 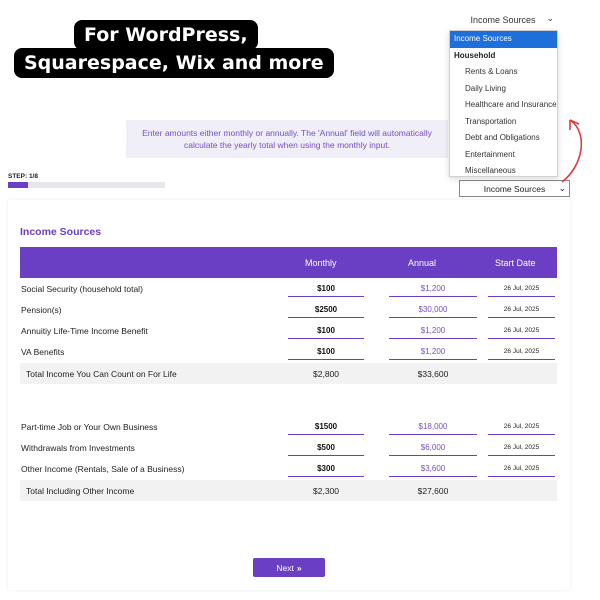 I want to click on annual-input: $30,000, so click(x=433, y=308).